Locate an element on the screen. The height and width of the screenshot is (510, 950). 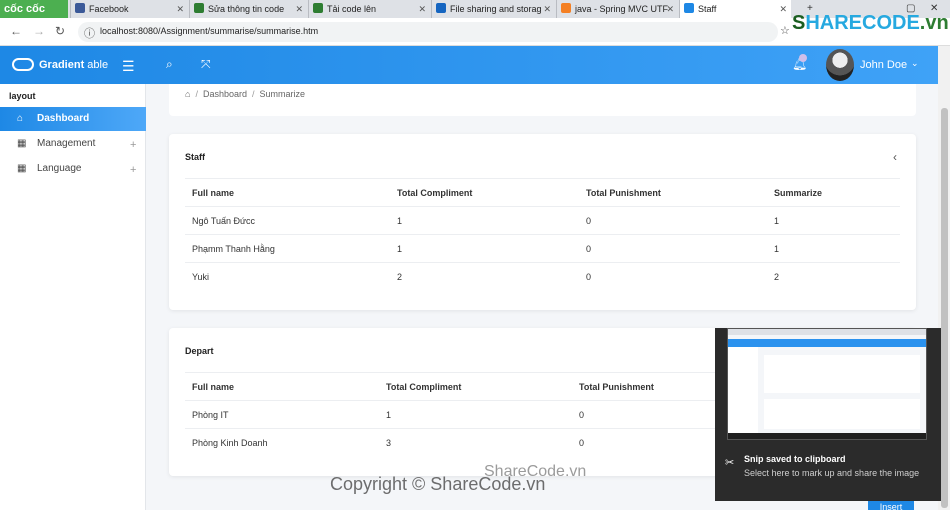
cloud-icon is located at coordinates (441, 8).